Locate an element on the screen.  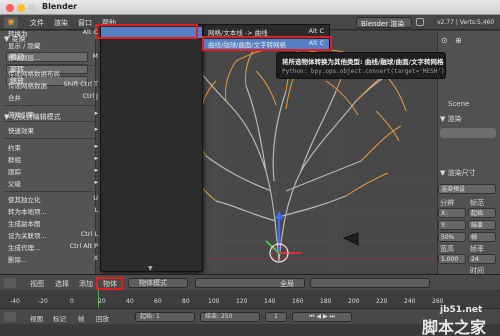
menu-item-make-local: 转为本地项... L is located at coordinates (54, 211).